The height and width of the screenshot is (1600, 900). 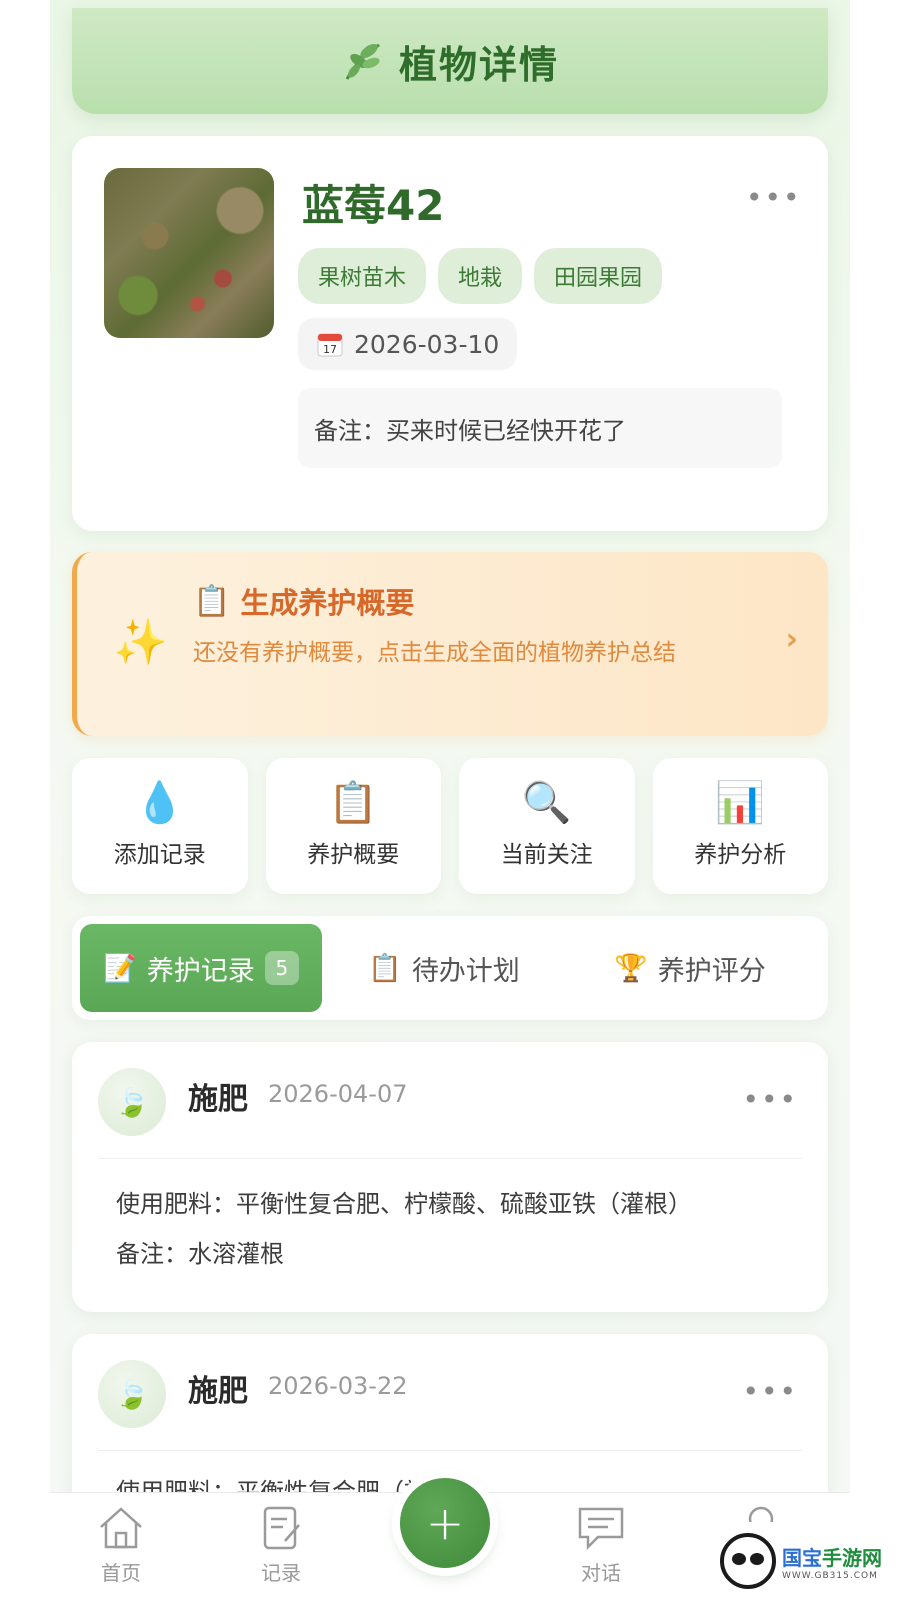 I want to click on leaf-icon, so click(x=362, y=61).